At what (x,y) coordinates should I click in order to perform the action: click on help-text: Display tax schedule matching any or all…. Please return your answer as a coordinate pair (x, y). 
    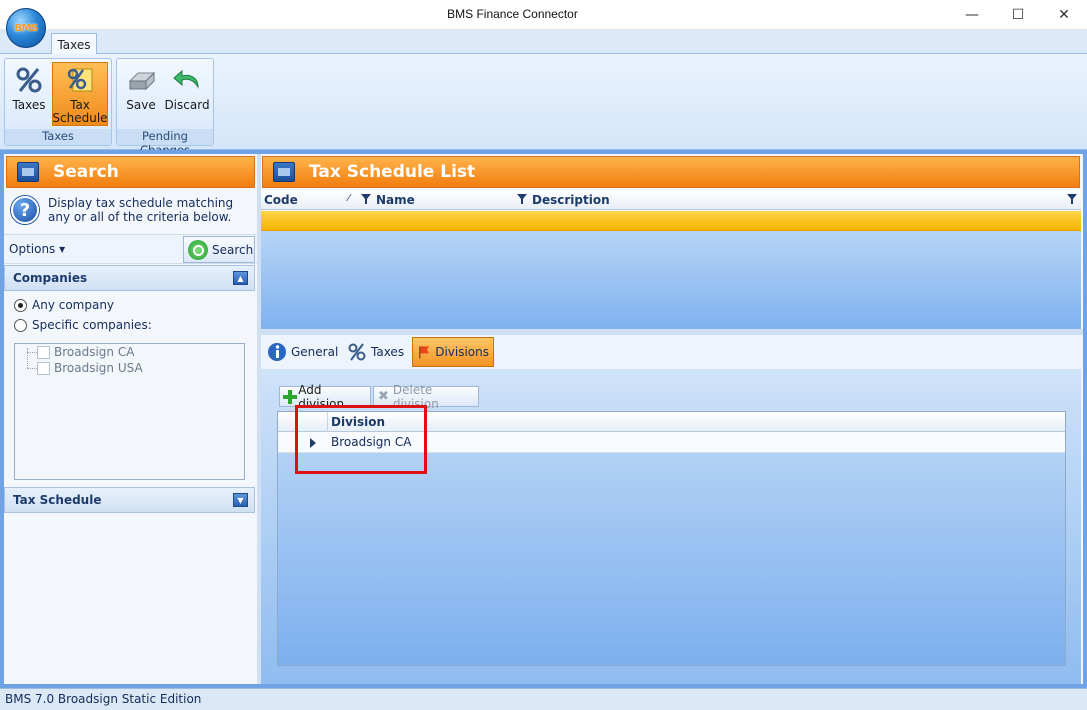
    Looking at the image, I should click on (141, 210).